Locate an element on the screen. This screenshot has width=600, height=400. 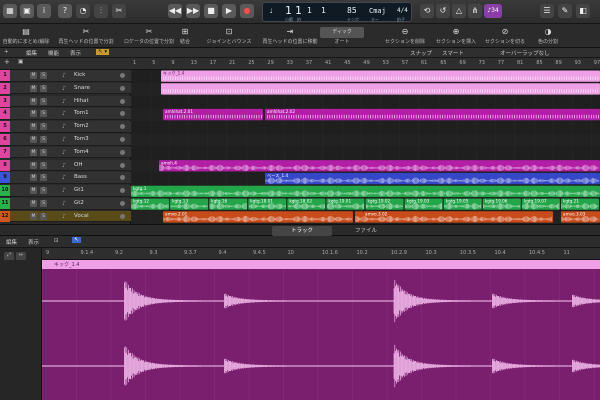
mixer-icon: ⫶ is located at coordinates (101, 11).